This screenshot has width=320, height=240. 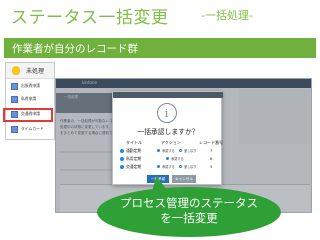 I want to click on slide-title: ステータス一括変更 -一括処理-, so click(x=160, y=15).